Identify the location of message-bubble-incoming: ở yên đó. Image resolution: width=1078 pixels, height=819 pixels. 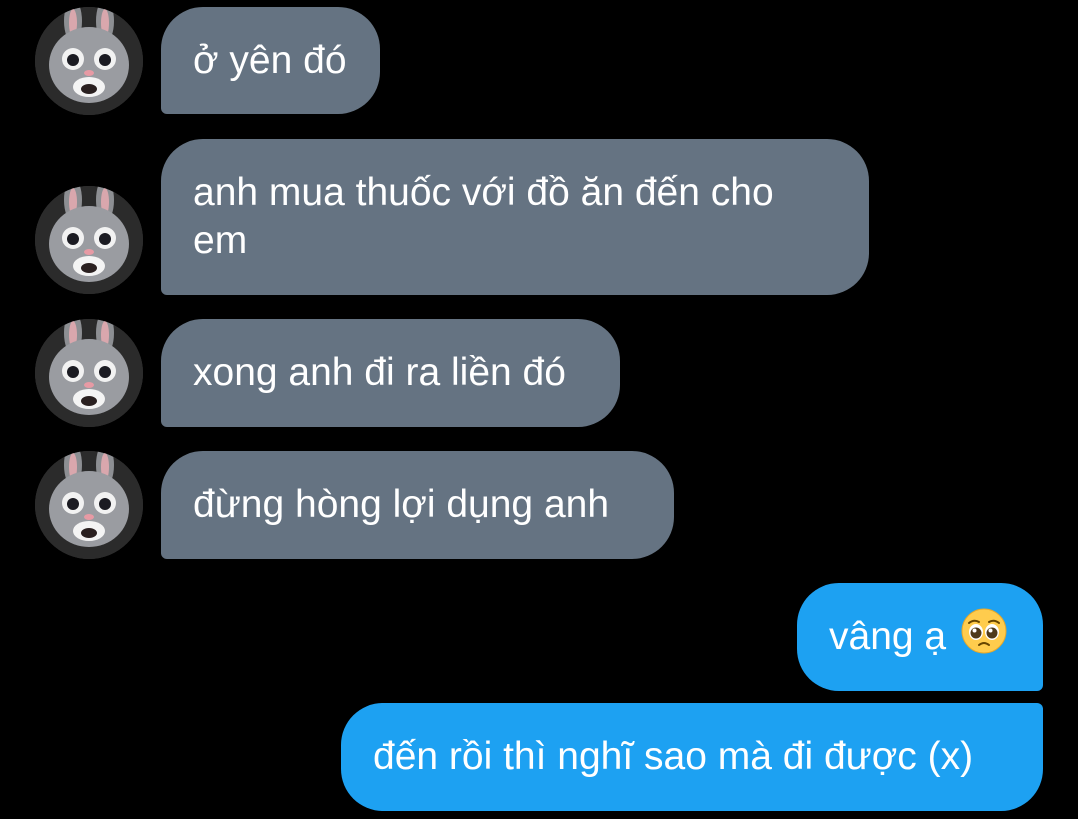
(270, 60).